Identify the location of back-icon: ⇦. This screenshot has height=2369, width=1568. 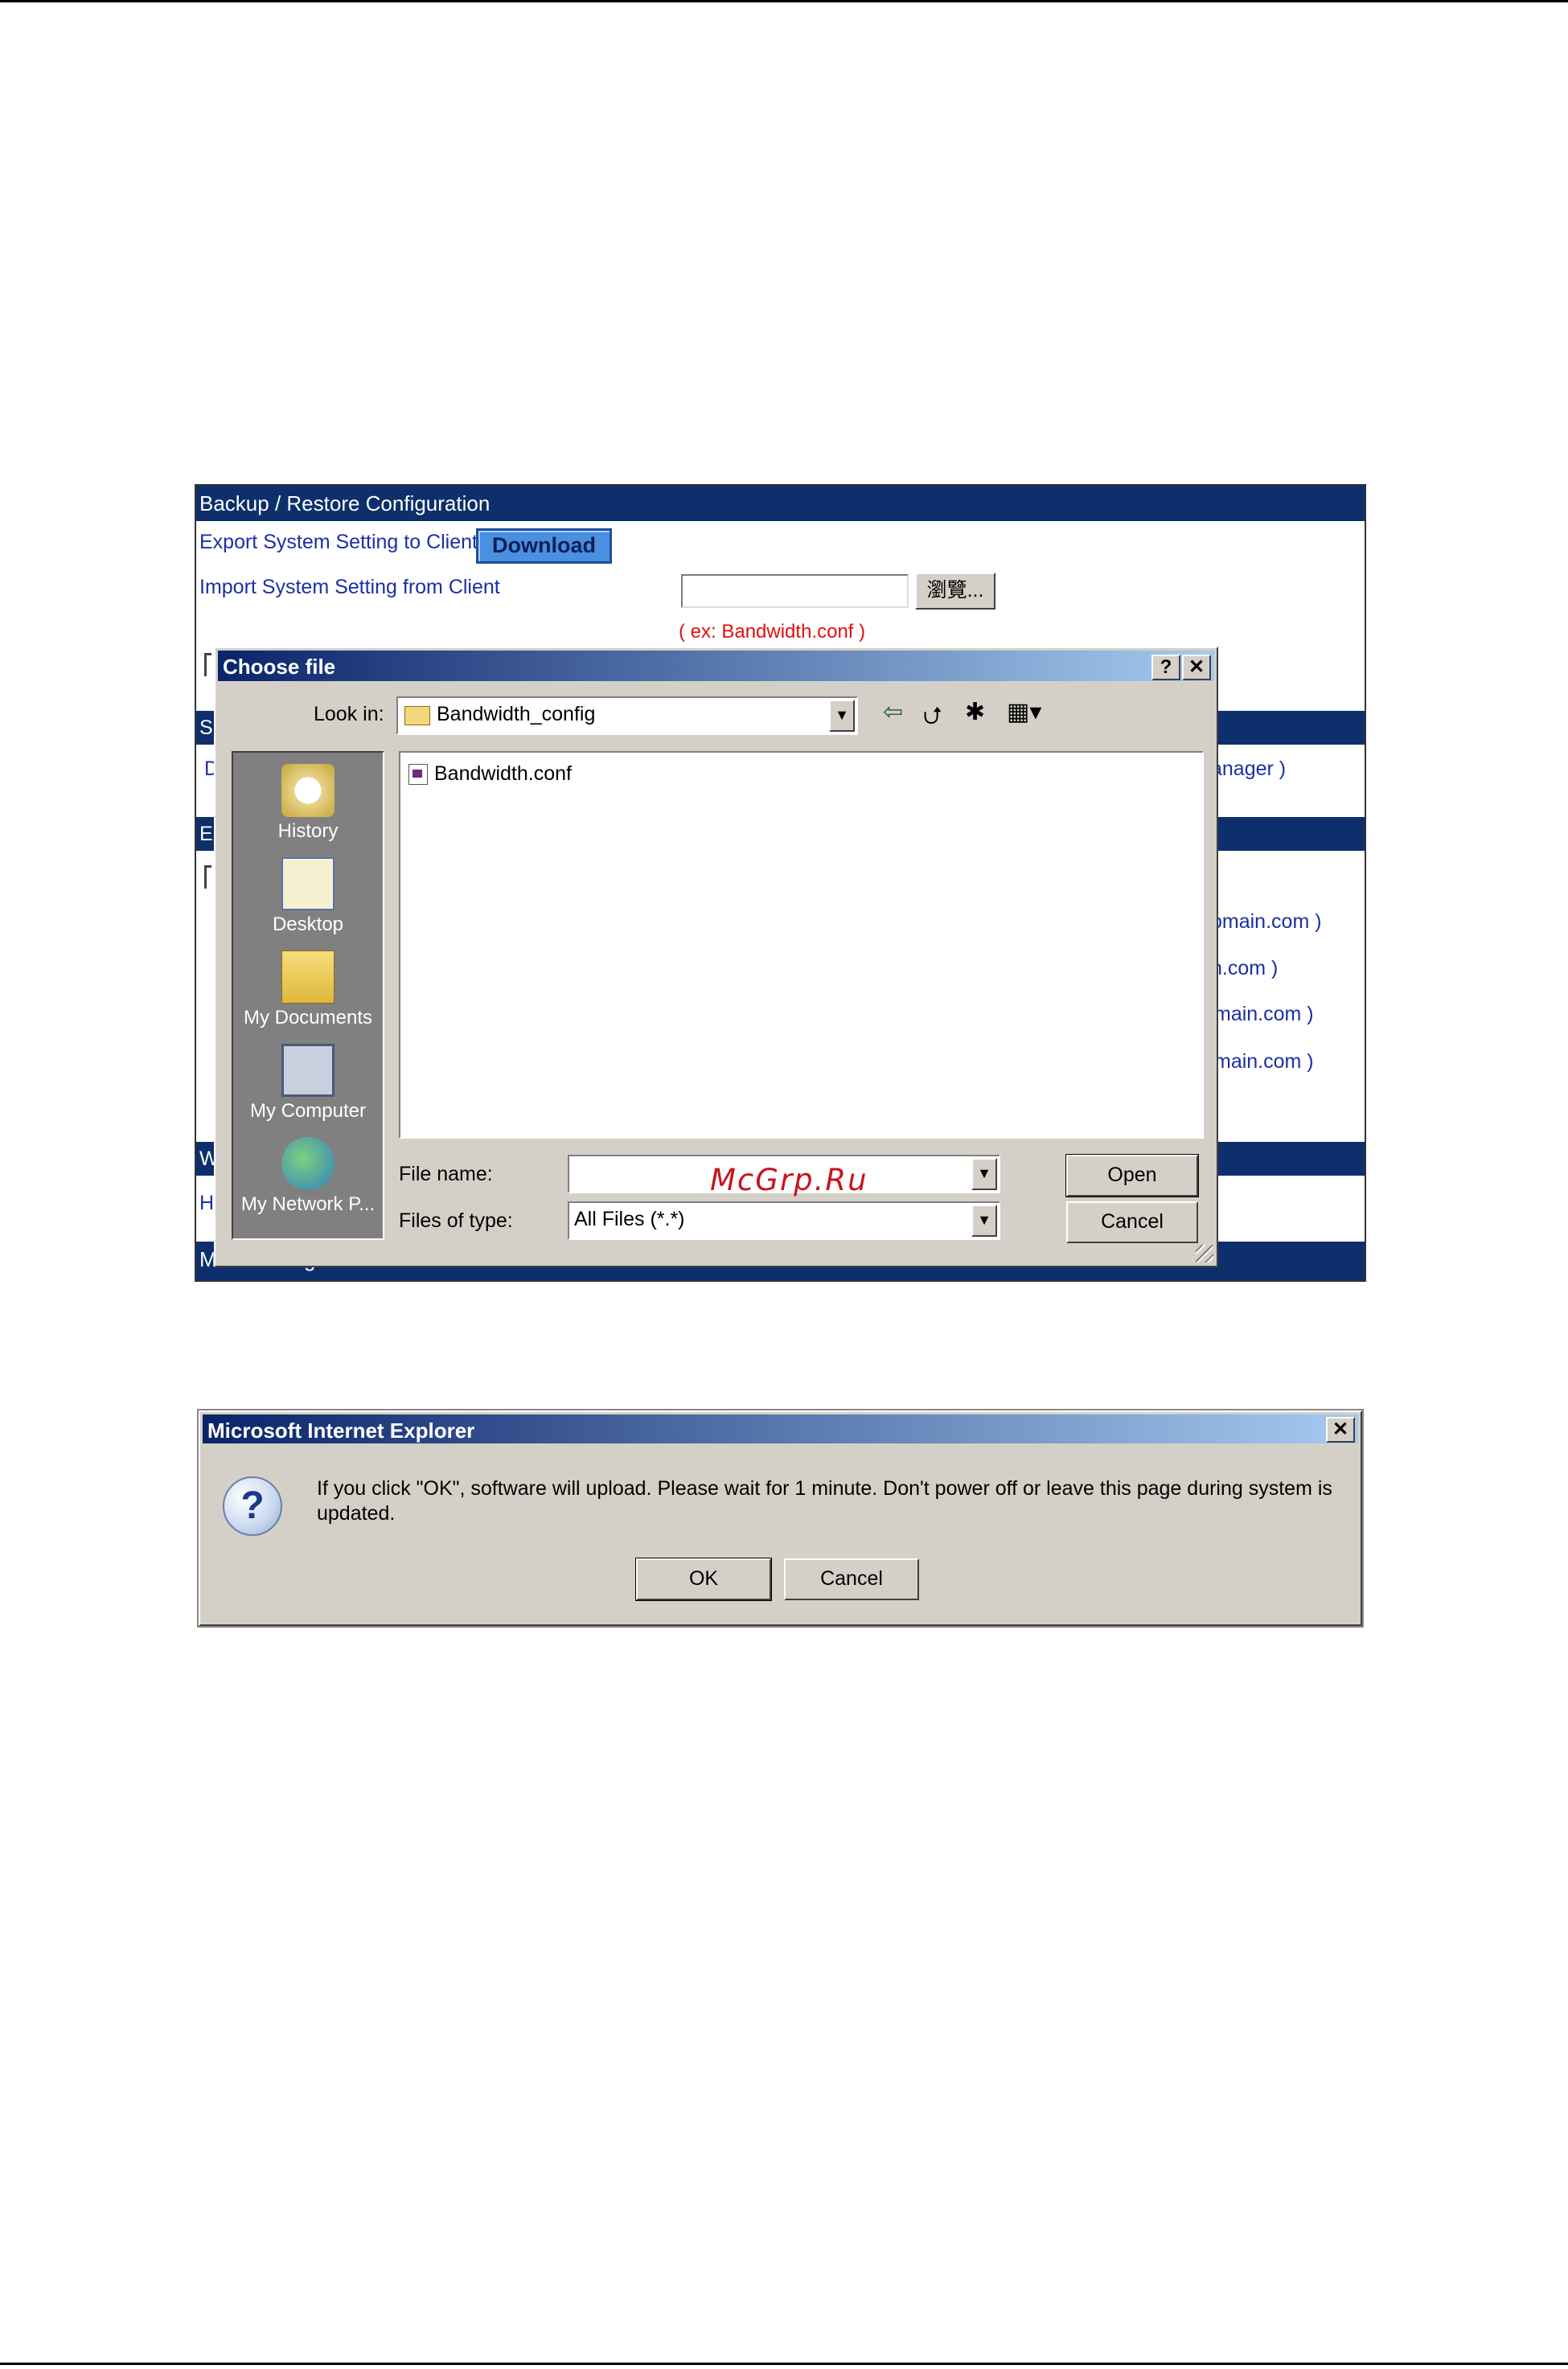
(893, 712).